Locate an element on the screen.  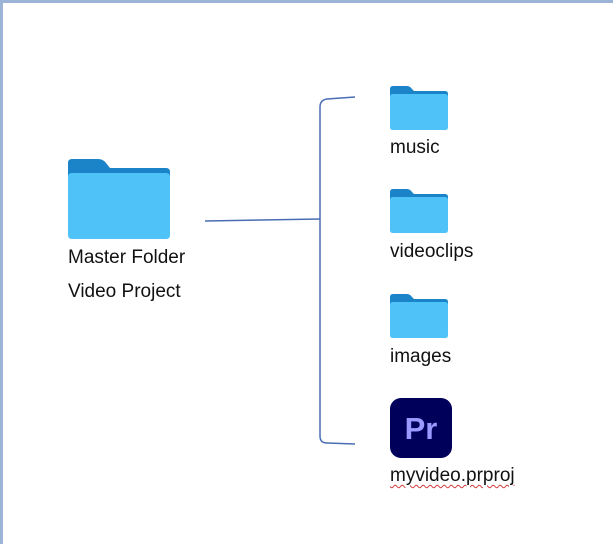
premiere-pro-icon: Pr is located at coordinates (421, 428).